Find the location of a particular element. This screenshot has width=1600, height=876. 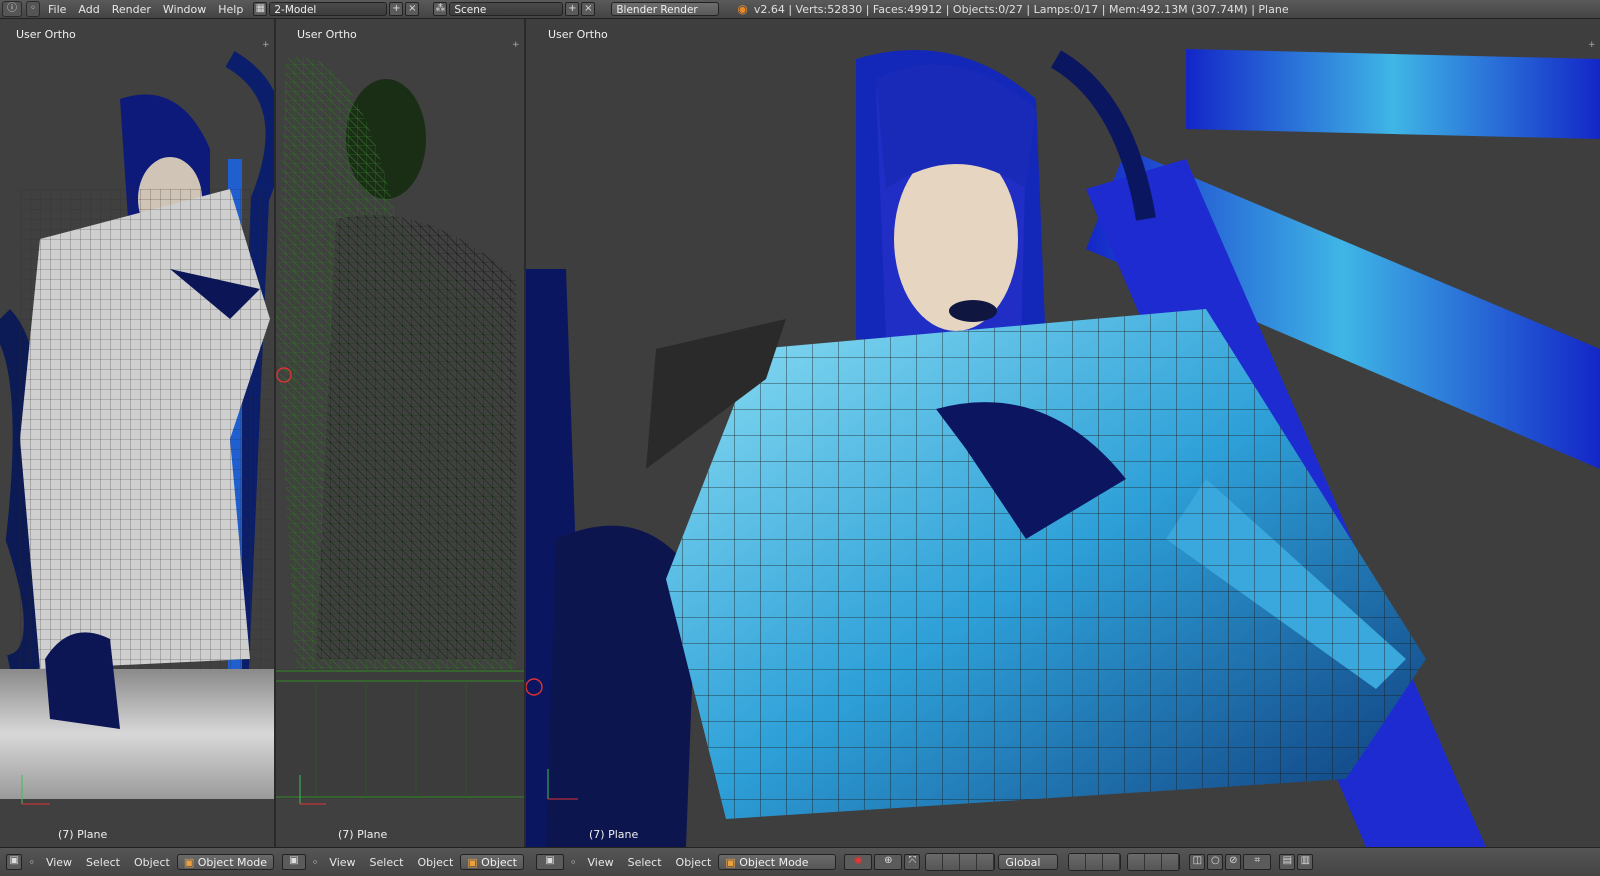

screen-layout-icon: ▦ is located at coordinates (260, 9).